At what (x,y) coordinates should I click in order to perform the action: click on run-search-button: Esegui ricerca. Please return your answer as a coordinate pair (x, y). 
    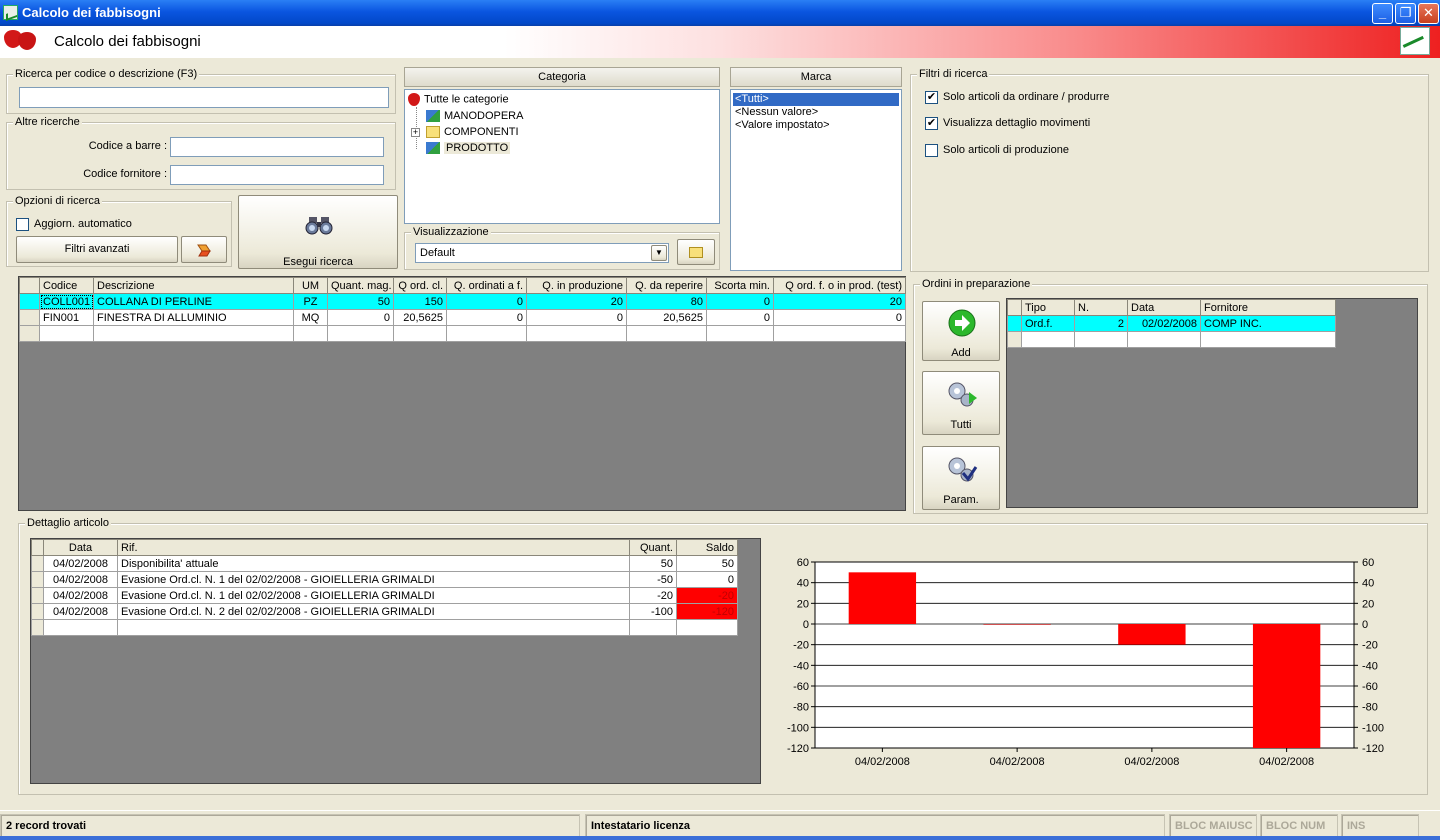
    Looking at the image, I should click on (318, 232).